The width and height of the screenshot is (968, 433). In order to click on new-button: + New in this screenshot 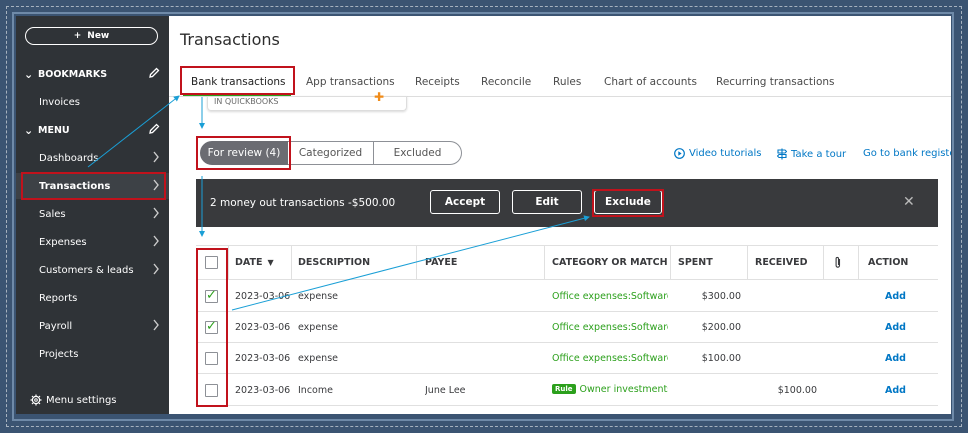, I will do `click(91, 36)`.